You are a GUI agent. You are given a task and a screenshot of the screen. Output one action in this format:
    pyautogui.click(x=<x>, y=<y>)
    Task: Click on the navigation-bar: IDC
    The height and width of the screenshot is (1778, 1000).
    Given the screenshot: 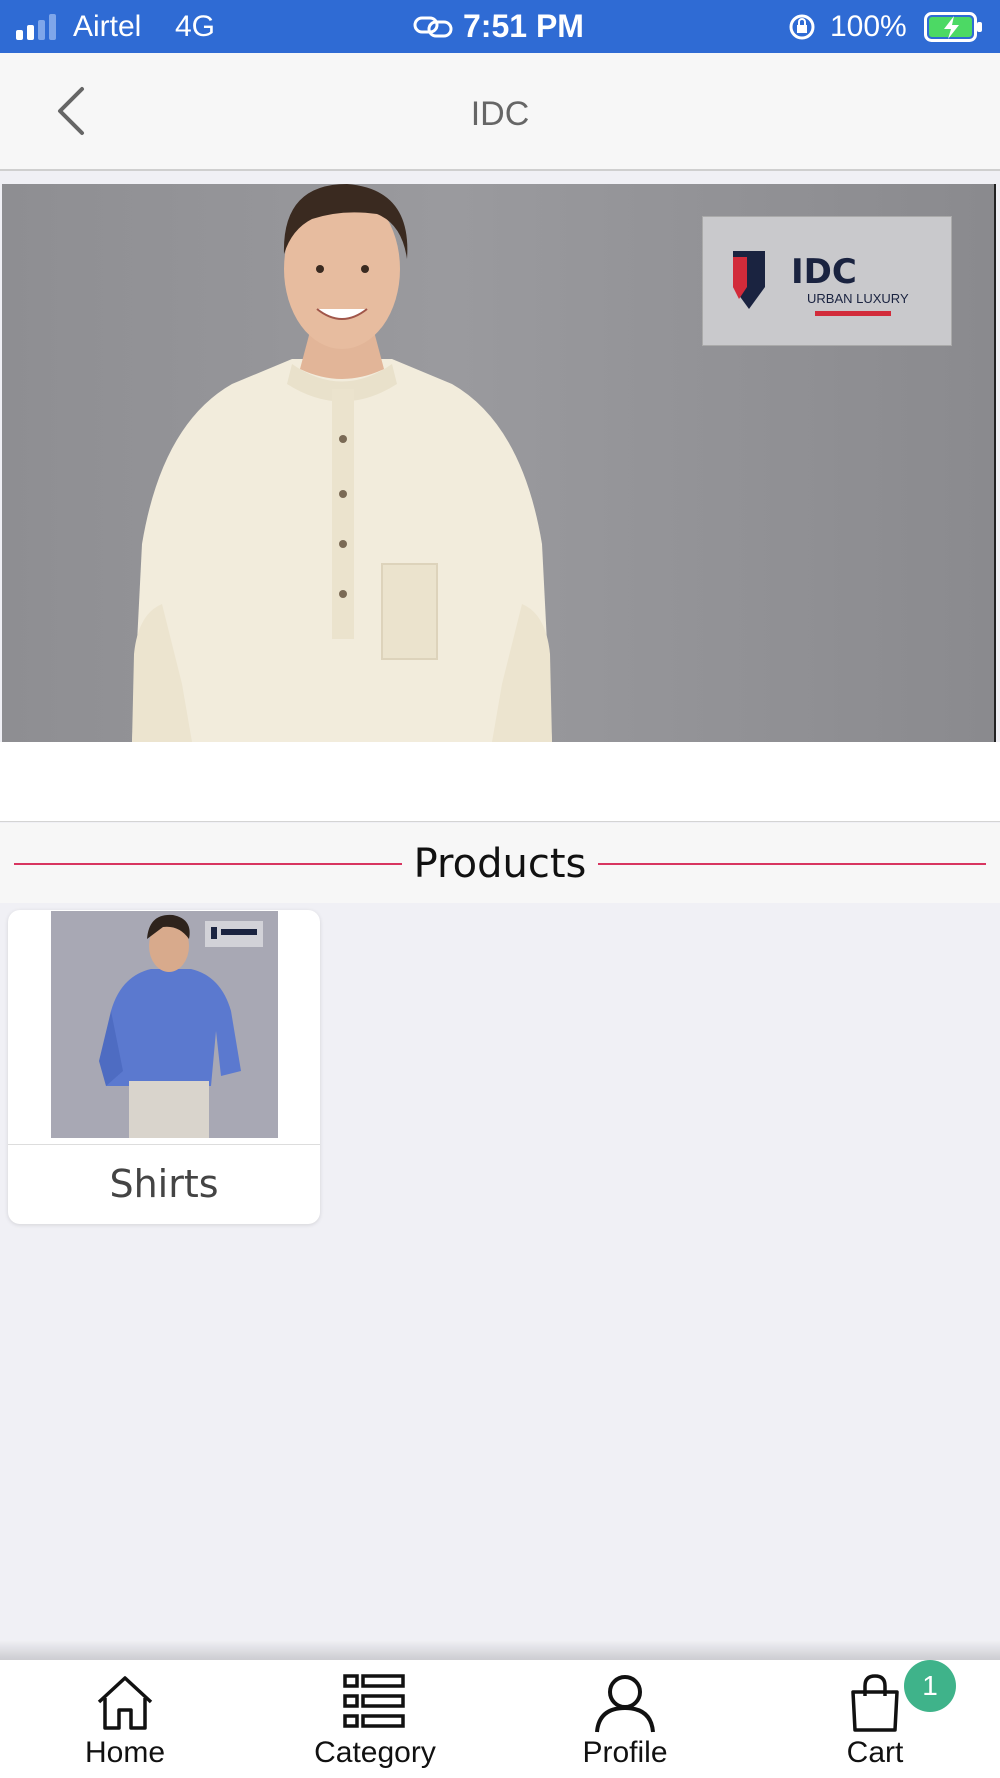 What is the action you would take?
    pyautogui.click(x=500, y=112)
    